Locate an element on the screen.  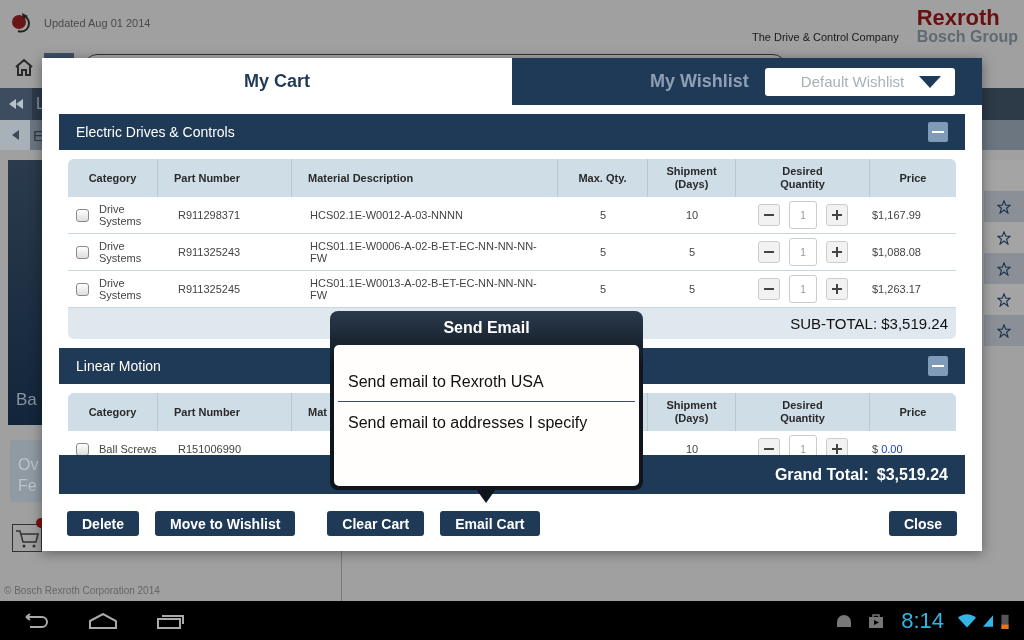
table-cell: $1,167.99 is located at coordinates (896, 215).